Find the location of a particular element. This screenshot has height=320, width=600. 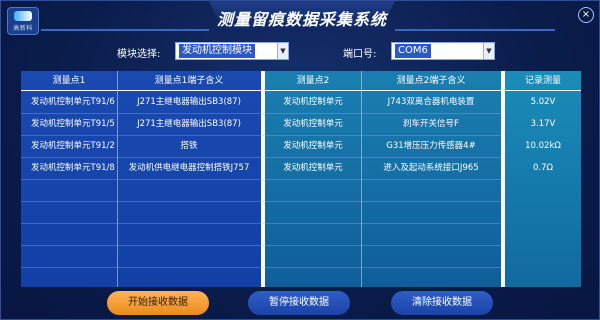

module-select: 发动机控制模块 ▼ is located at coordinates (232, 51).